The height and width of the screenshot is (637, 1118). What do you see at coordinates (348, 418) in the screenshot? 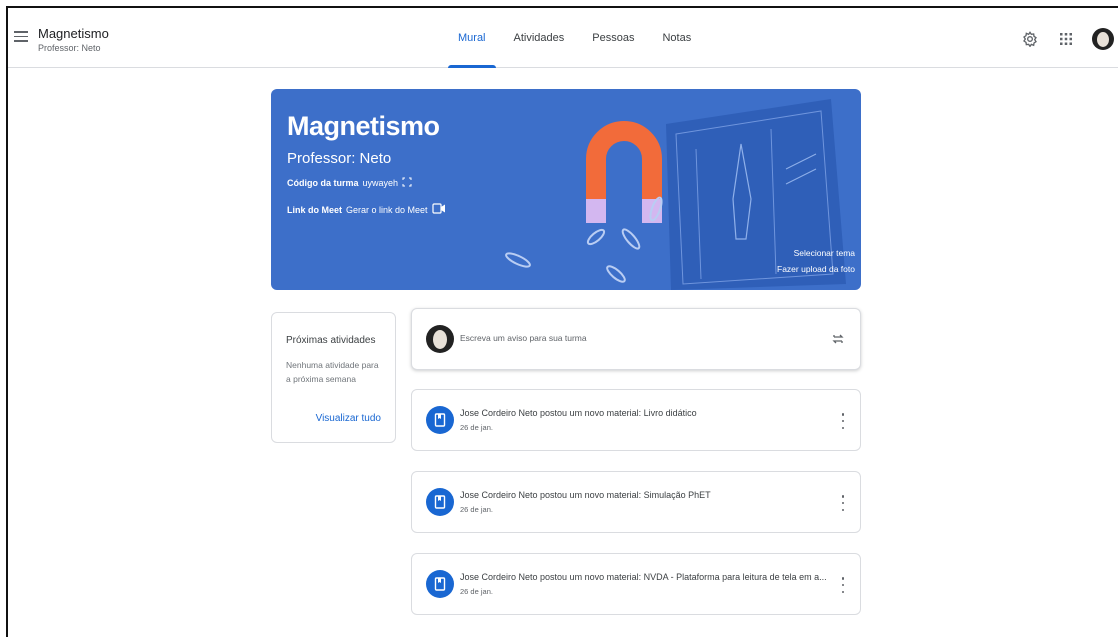
I see `view-all-link: Visualizar tudo` at bounding box center [348, 418].